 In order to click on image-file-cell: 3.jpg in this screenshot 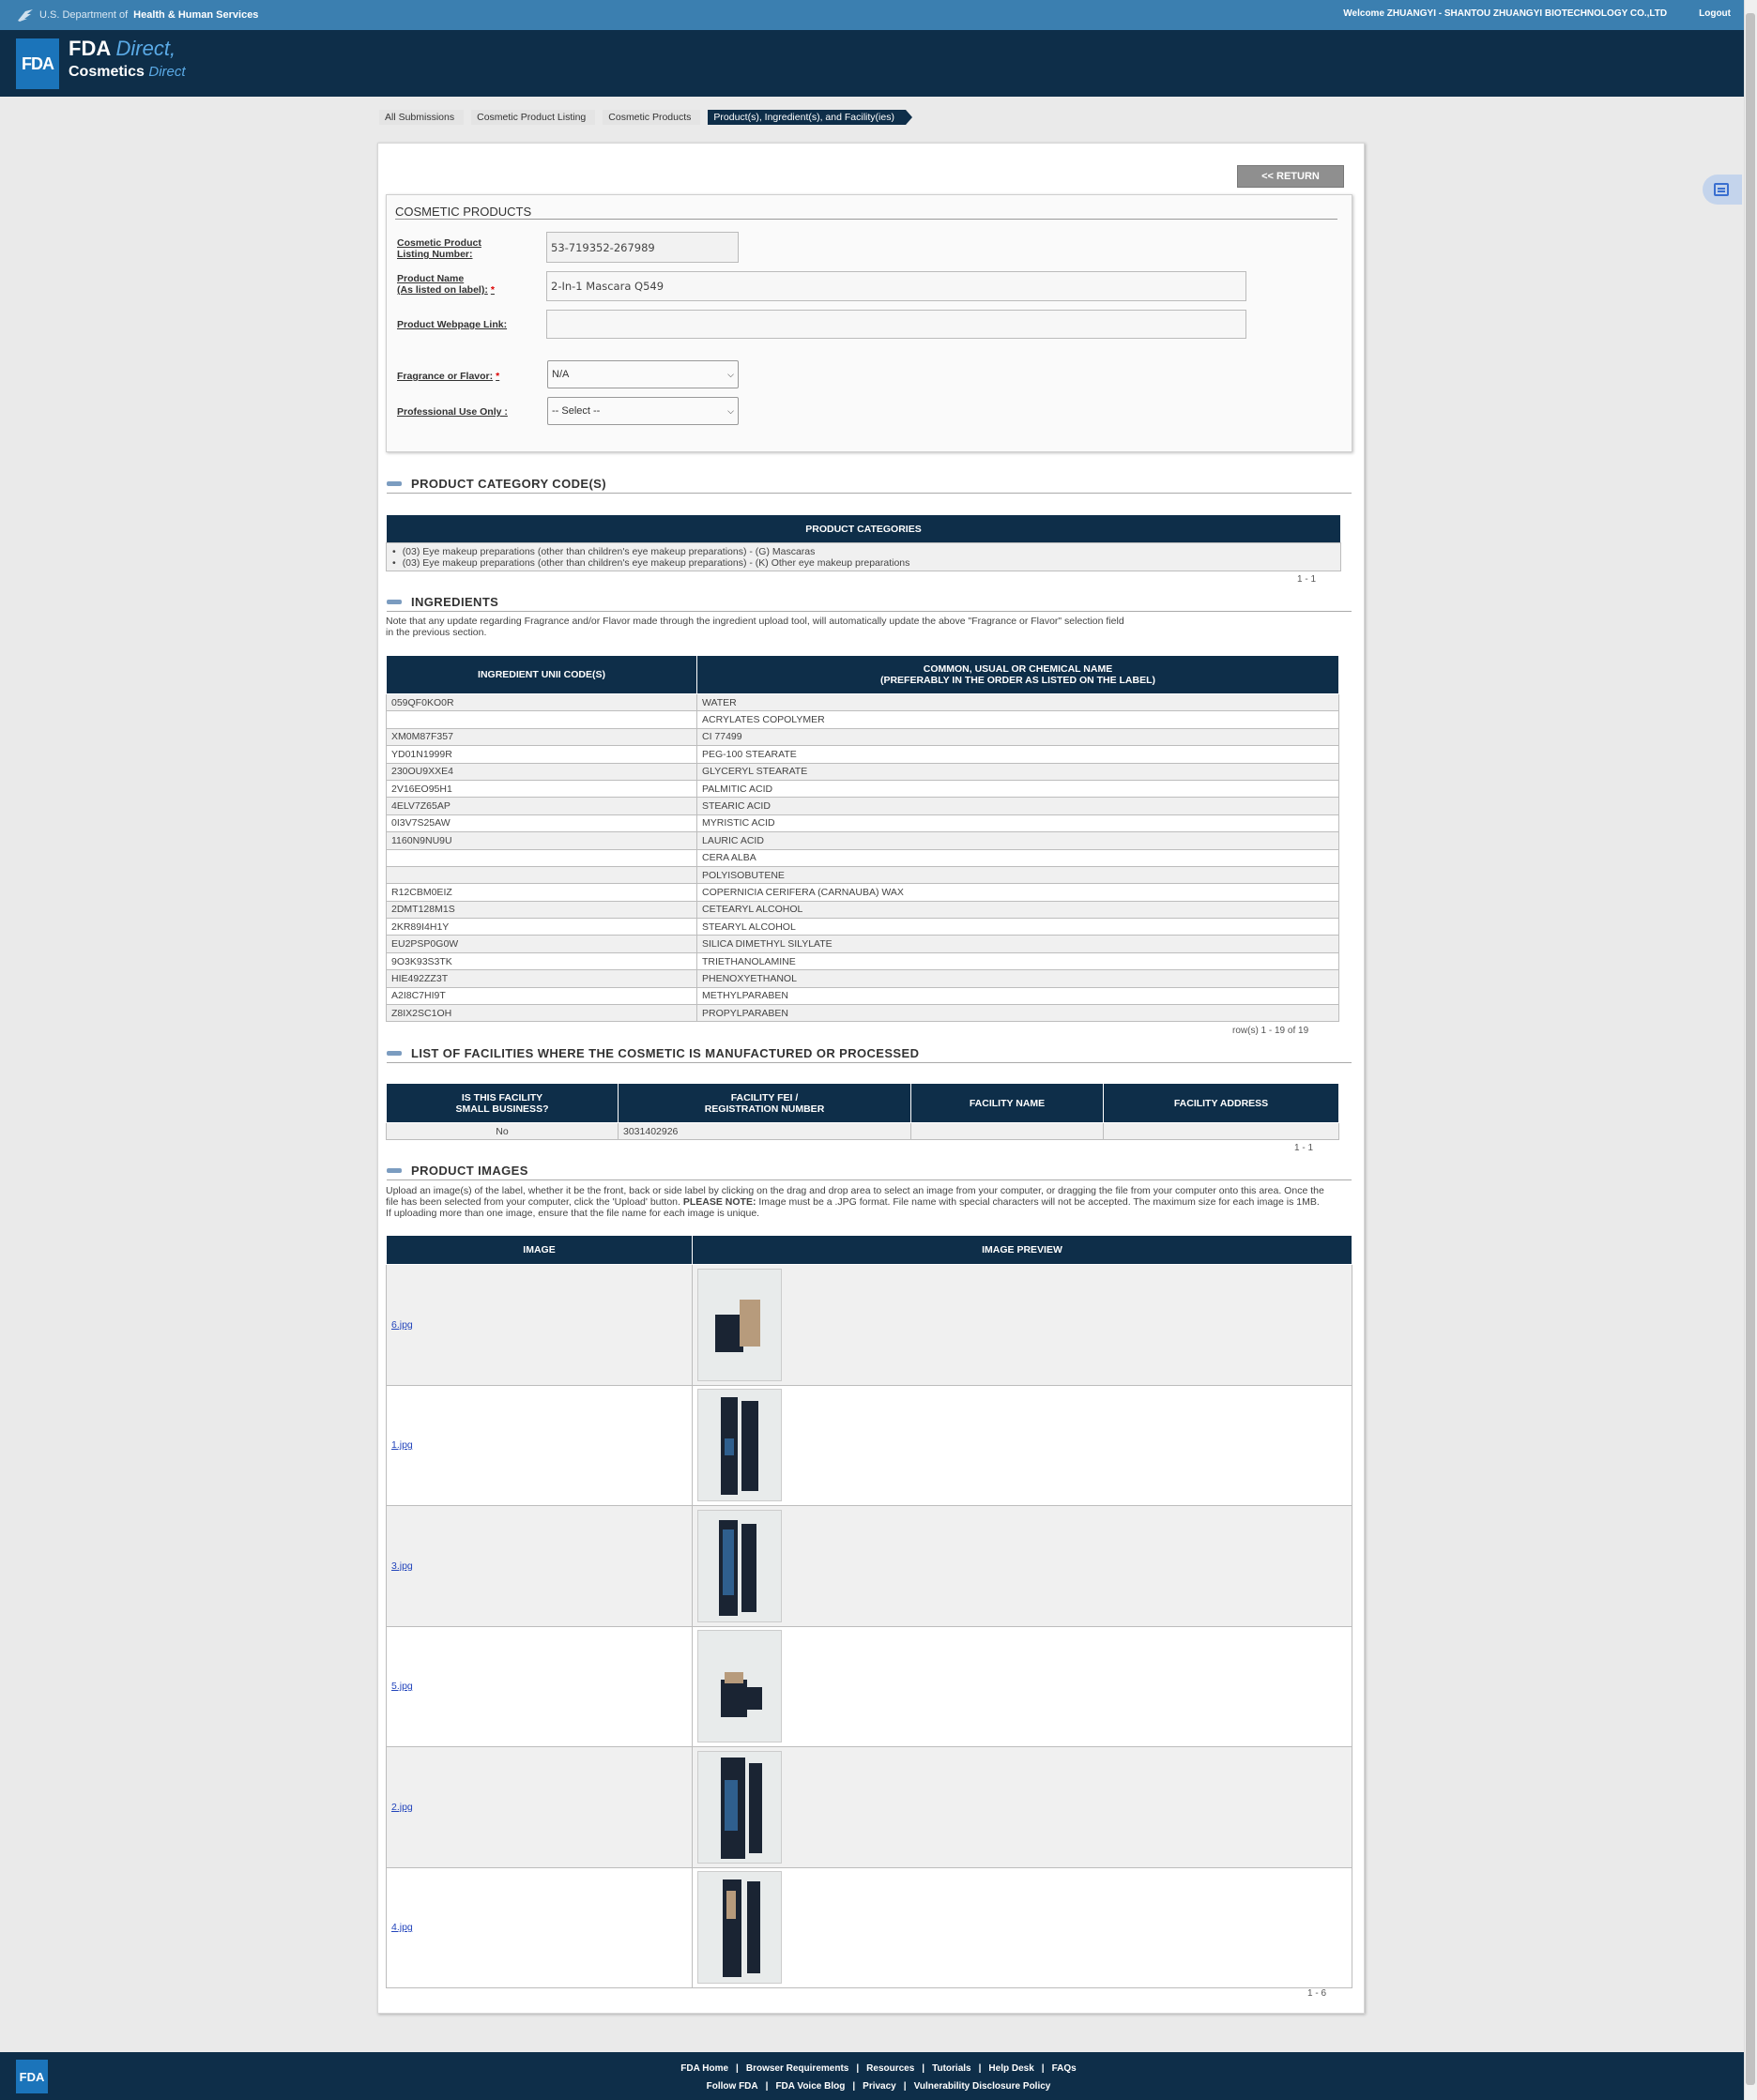, I will do `click(539, 1566)`.